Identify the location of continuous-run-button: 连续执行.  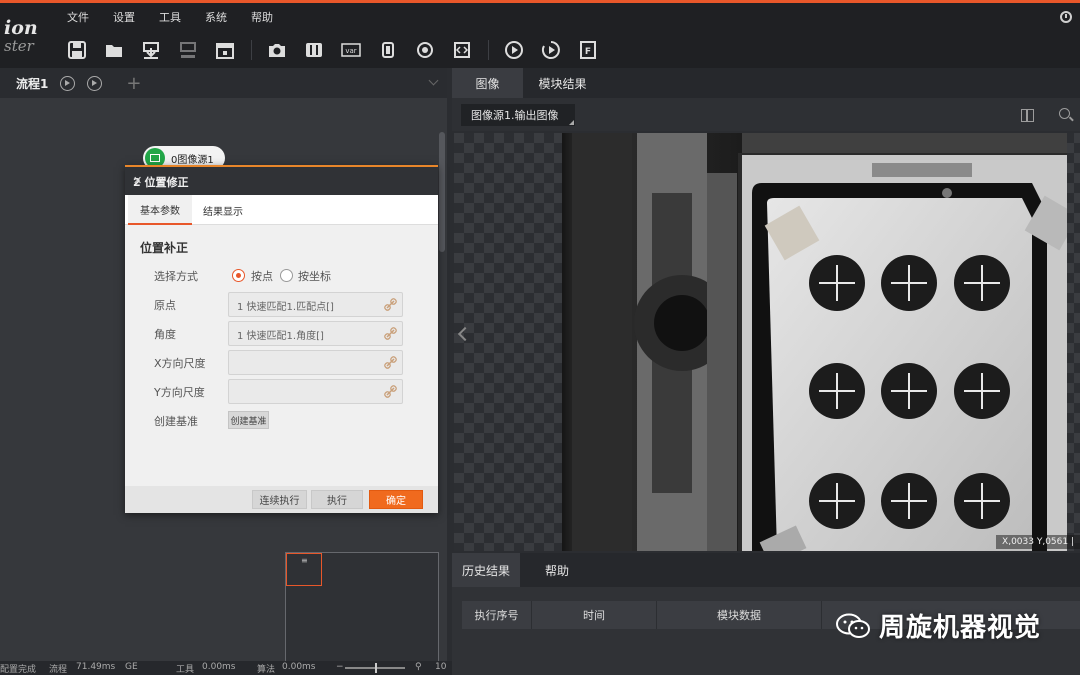
(279, 499).